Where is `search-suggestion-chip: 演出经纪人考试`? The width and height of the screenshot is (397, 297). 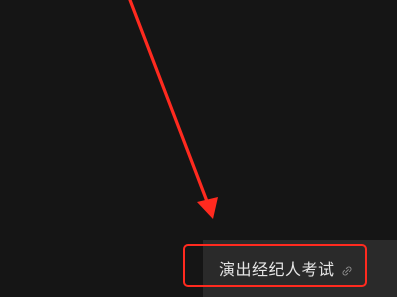 search-suggestion-chip: 演出经纪人考试 is located at coordinates (284, 268).